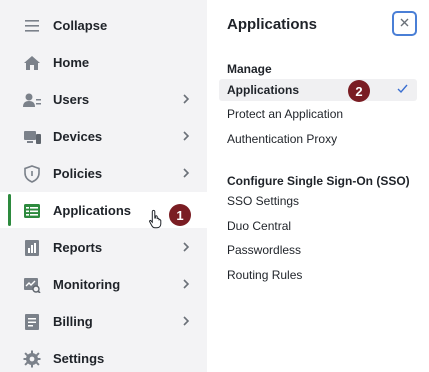 The width and height of the screenshot is (429, 372). Describe the element at coordinates (282, 139) in the screenshot. I see `menu-item-label: Authentication Proxy` at that location.